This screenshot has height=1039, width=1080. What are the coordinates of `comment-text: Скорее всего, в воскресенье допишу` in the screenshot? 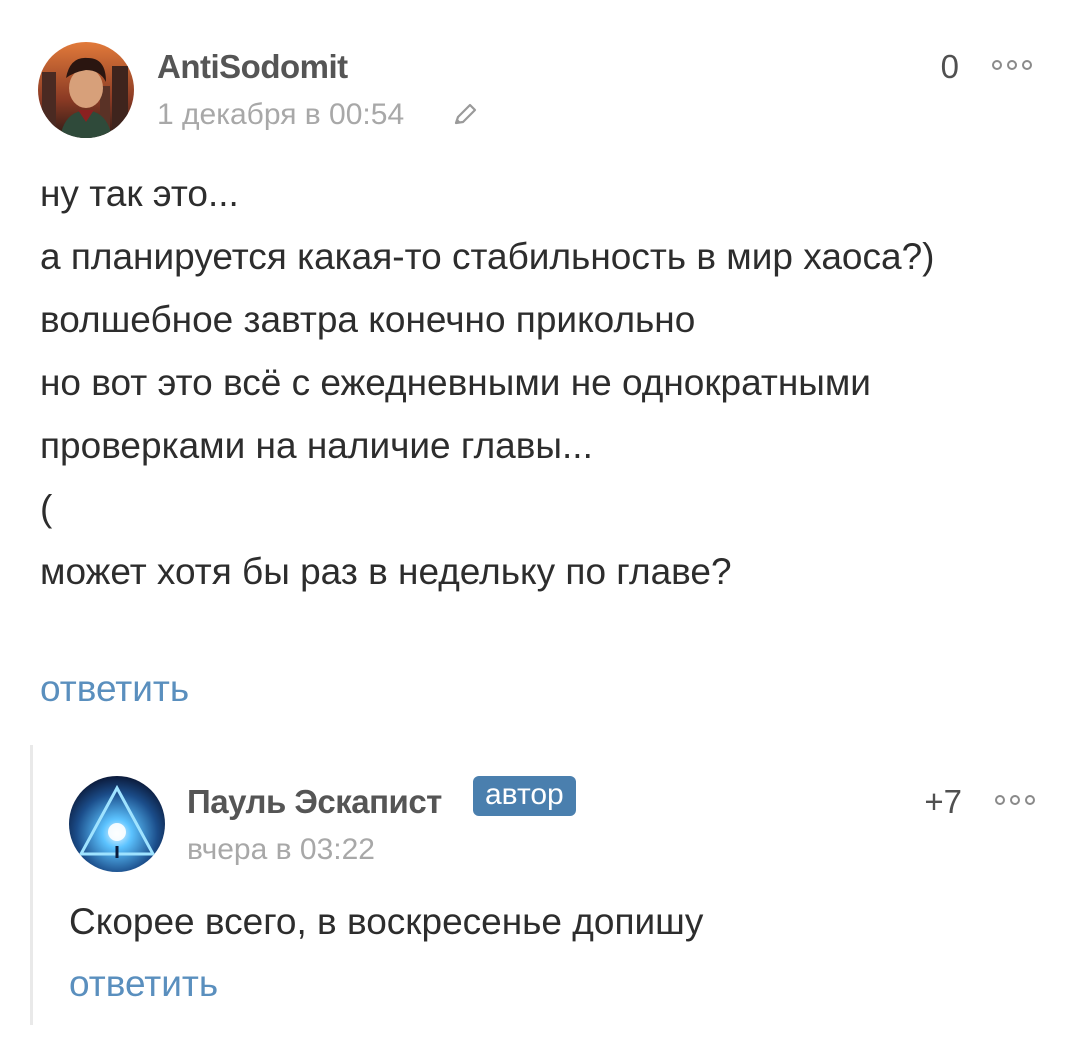 It's located at (386, 921).